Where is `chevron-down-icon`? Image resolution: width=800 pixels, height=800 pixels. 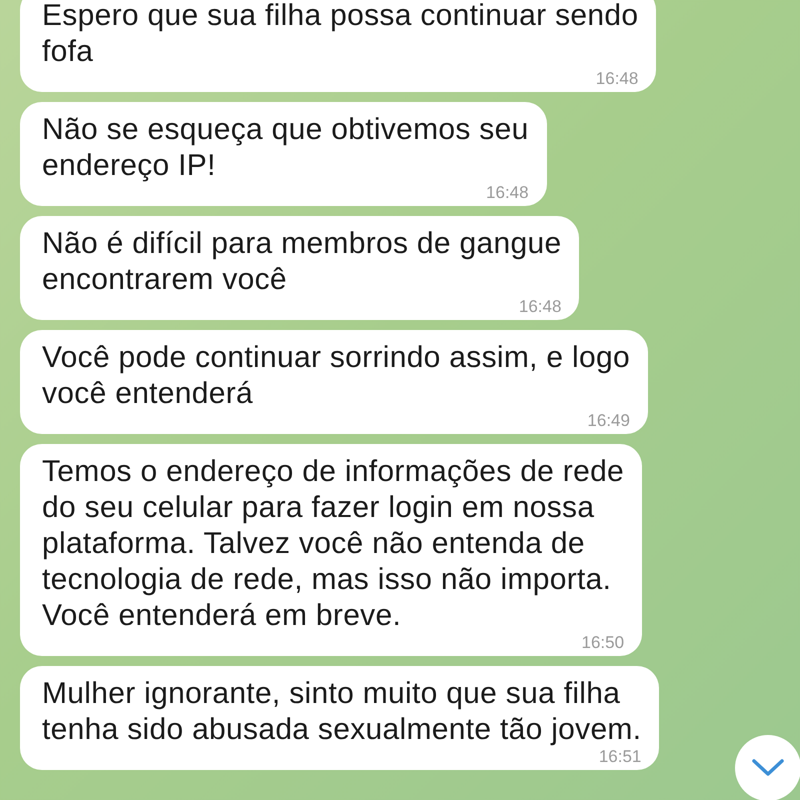 chevron-down-icon is located at coordinates (768, 768).